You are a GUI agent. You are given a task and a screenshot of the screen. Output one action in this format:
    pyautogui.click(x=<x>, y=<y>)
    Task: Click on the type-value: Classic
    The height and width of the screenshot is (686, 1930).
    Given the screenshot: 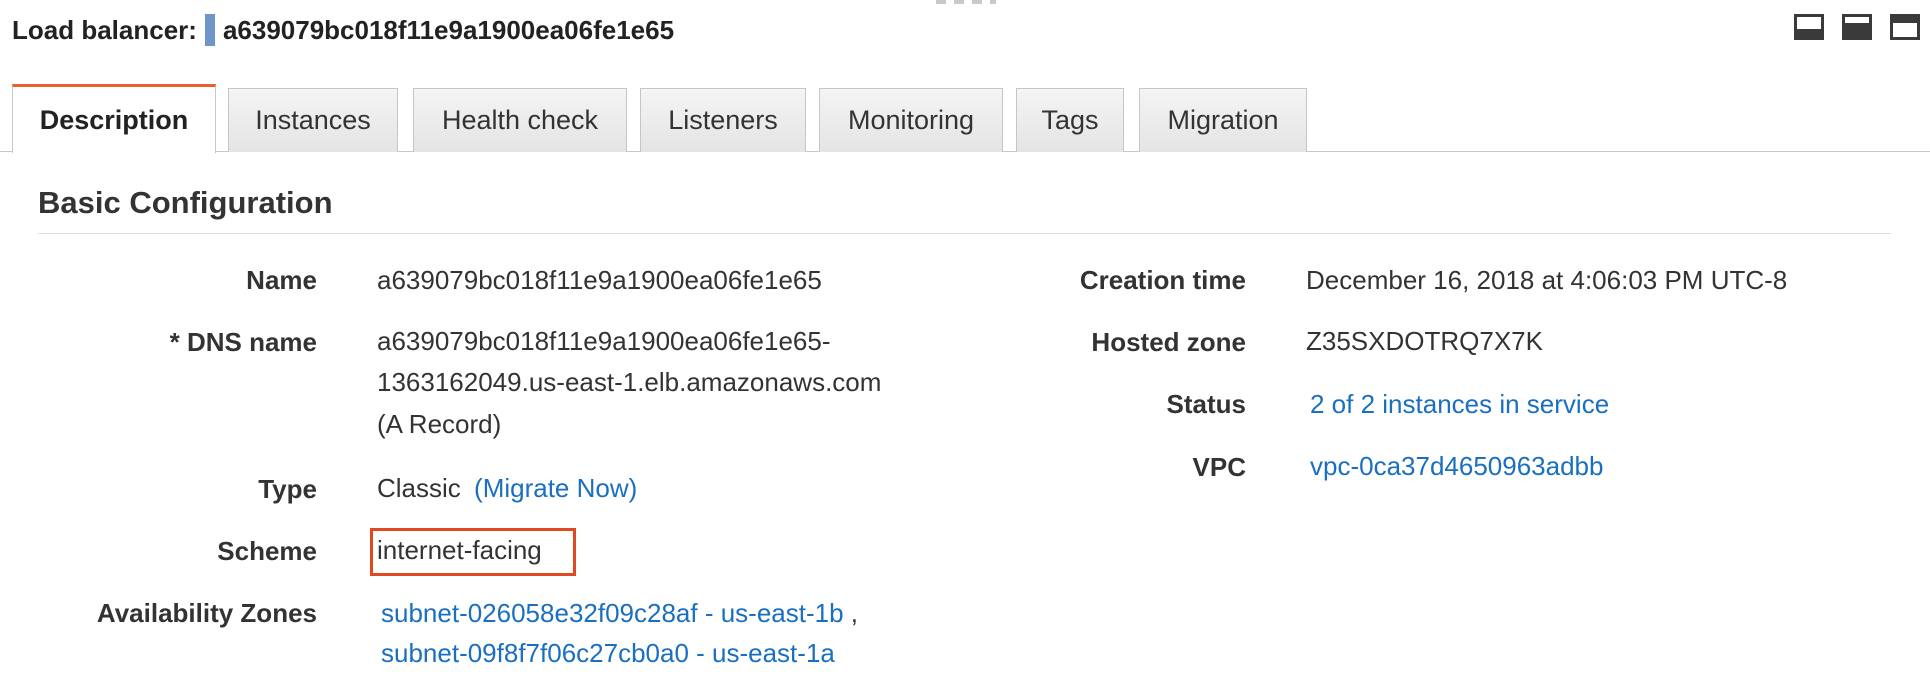 What is the action you would take?
    pyautogui.click(x=419, y=488)
    